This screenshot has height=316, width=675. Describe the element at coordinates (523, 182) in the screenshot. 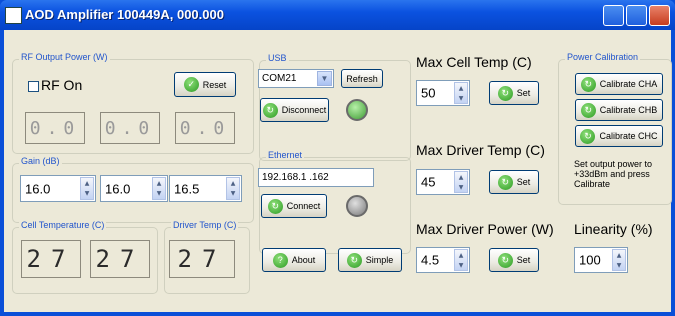

I see `max-driver-temp-set-label: Set` at that location.